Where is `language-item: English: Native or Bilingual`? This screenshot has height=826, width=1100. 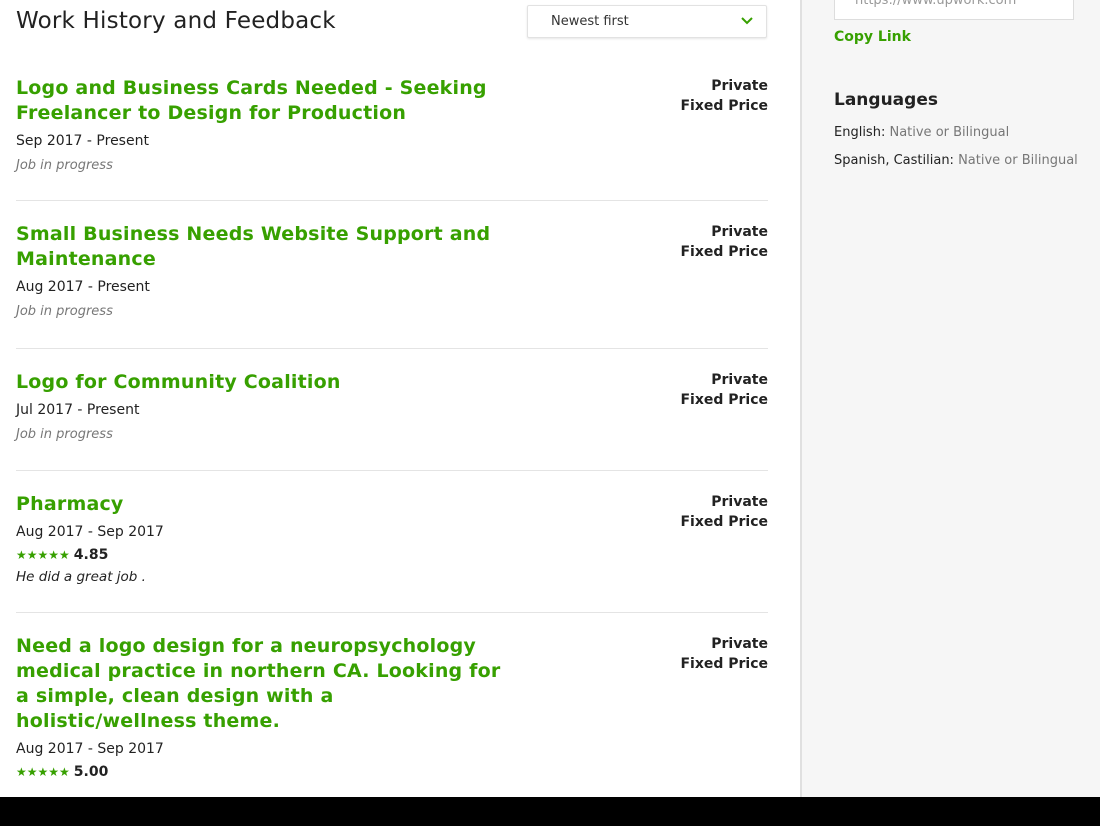
language-item: English: Native or Bilingual is located at coordinates (921, 132).